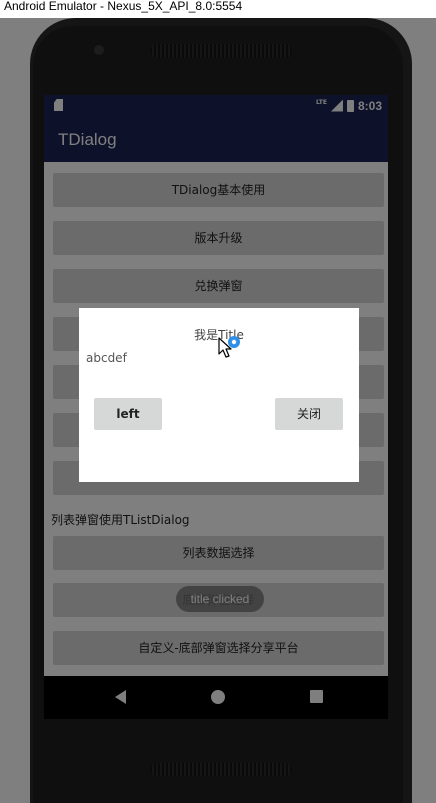  What do you see at coordinates (309, 414) in the screenshot?
I see `dialog-close-button: 关闭` at bounding box center [309, 414].